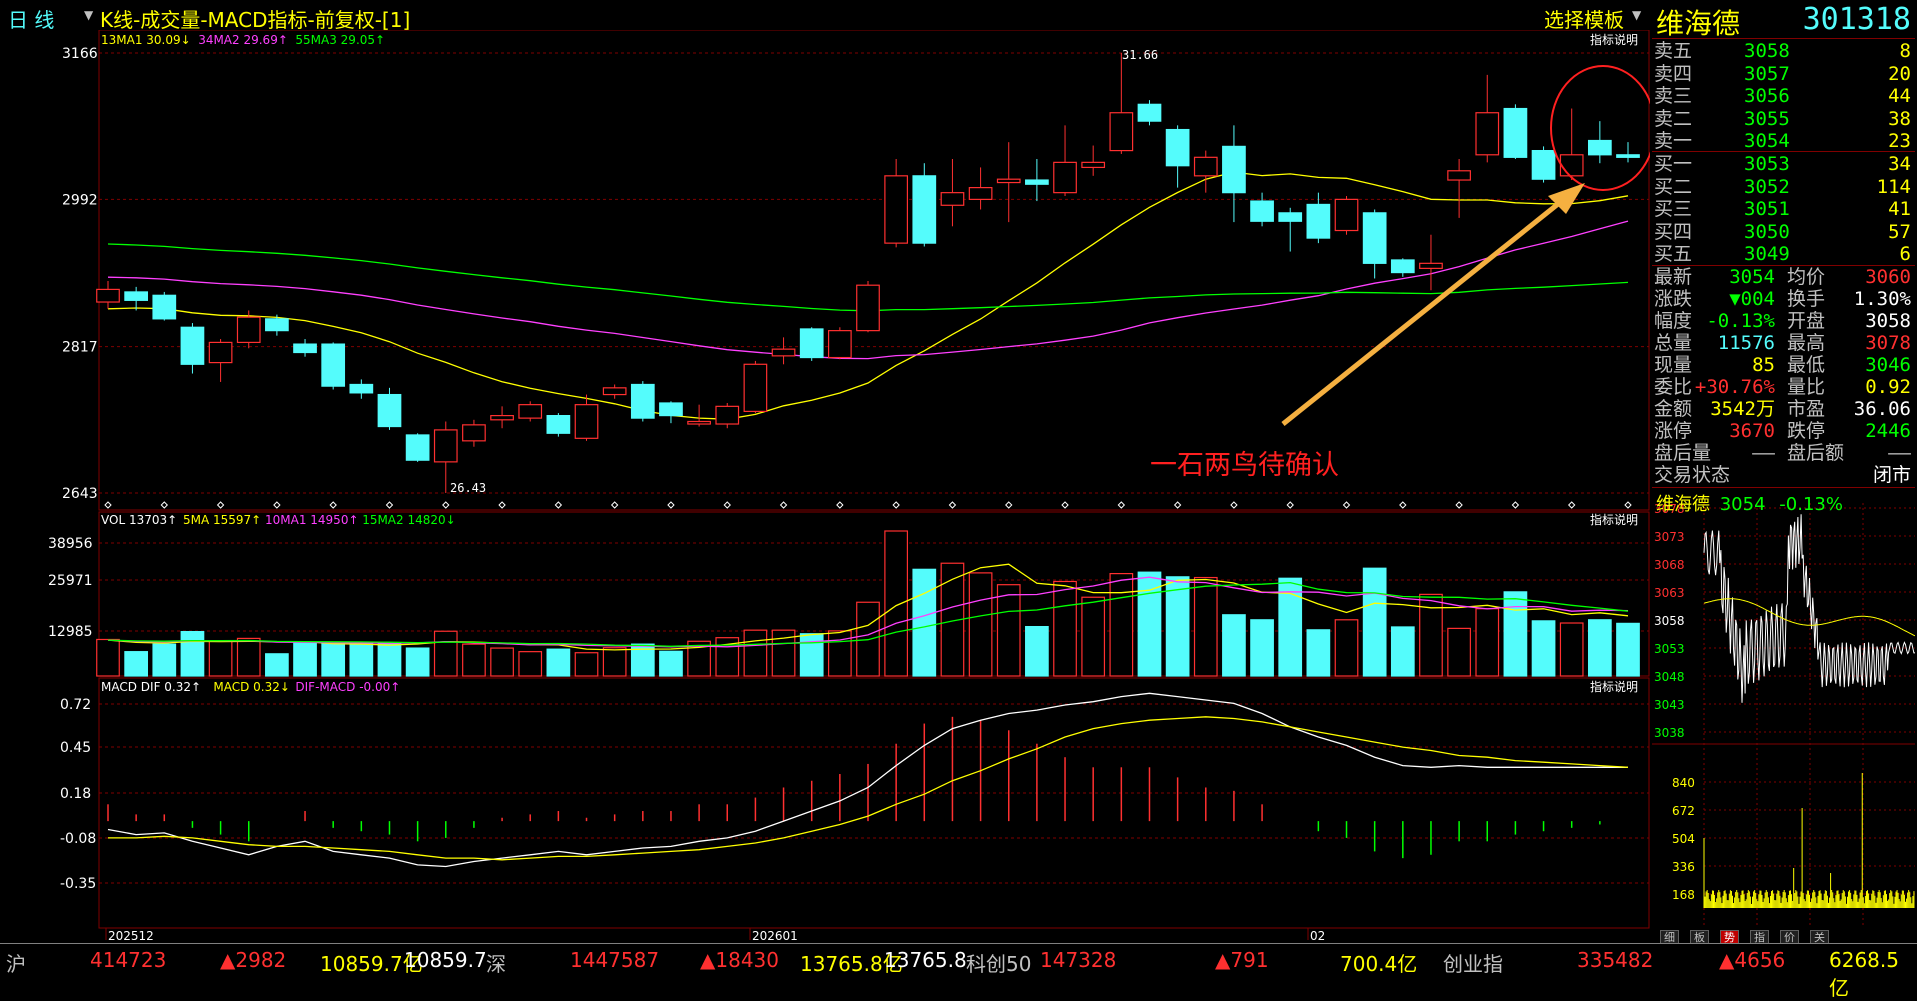 The image size is (1917, 1001). What do you see at coordinates (1899, 164) in the screenshot?
I see `bid-volume: 34` at bounding box center [1899, 164].